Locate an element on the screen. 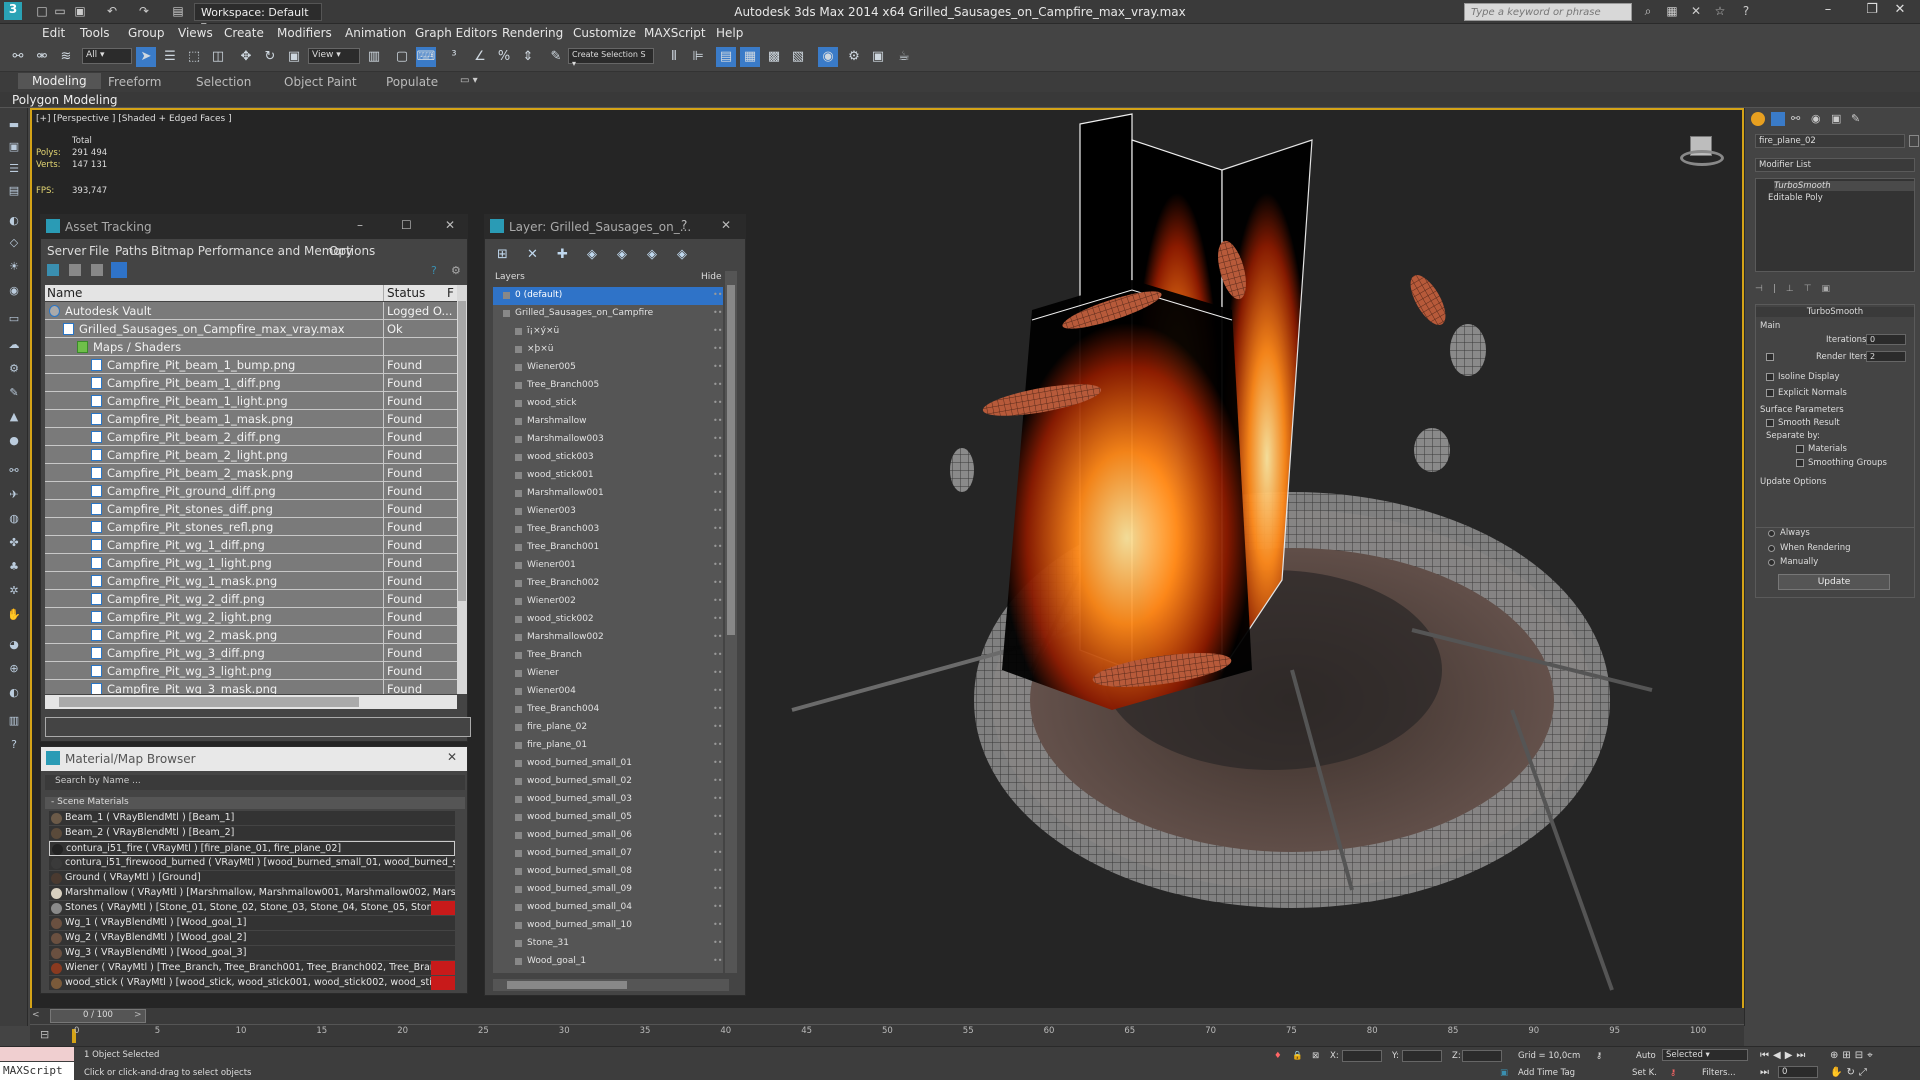 The image size is (1920, 1080). tab-selection: Selection is located at coordinates (223, 82).